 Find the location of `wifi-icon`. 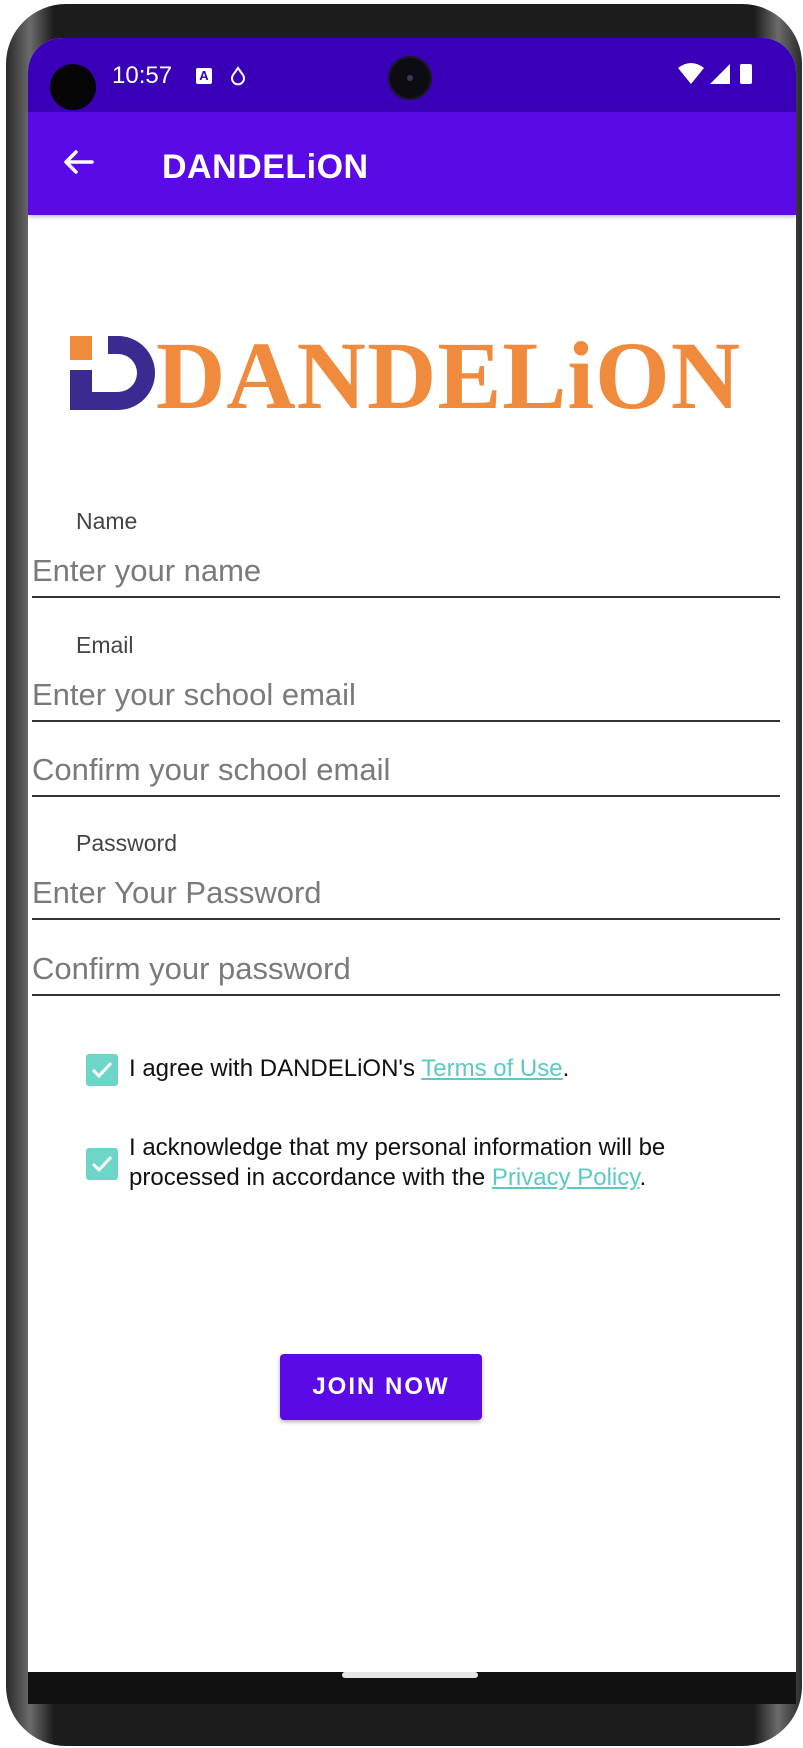

wifi-icon is located at coordinates (691, 73).